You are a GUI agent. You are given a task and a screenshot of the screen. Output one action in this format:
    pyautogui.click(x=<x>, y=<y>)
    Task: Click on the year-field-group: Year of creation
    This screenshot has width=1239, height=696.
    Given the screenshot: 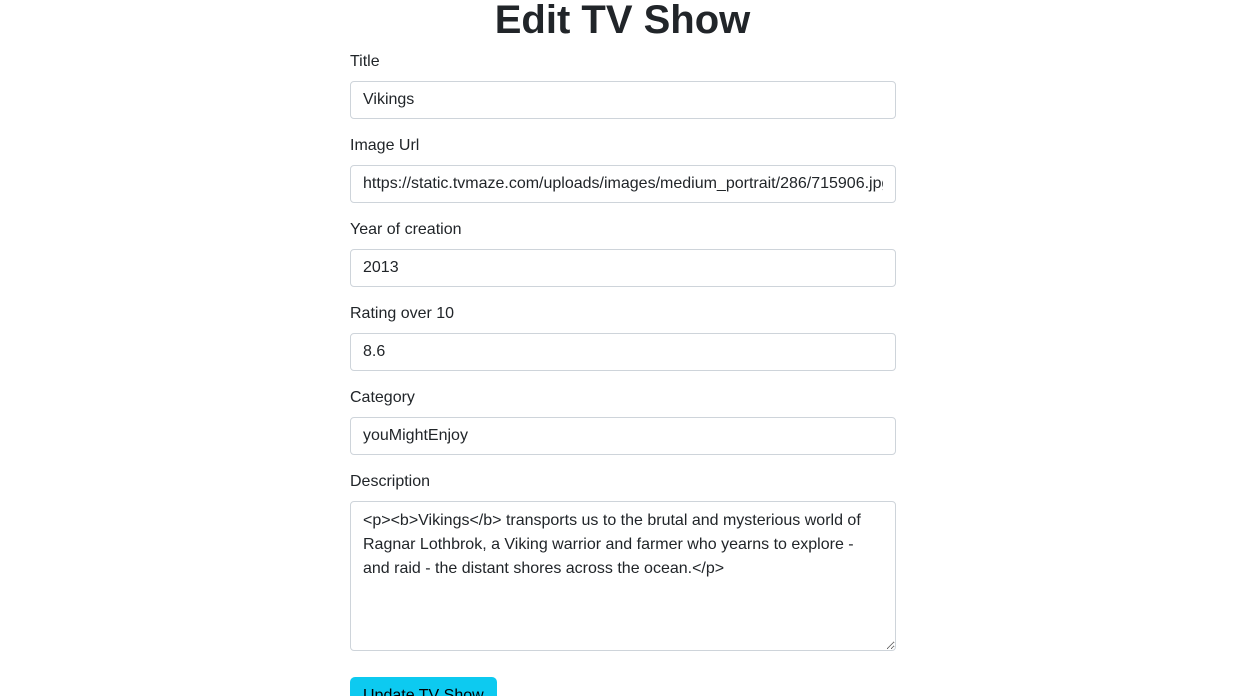 What is the action you would take?
    pyautogui.click(x=623, y=253)
    